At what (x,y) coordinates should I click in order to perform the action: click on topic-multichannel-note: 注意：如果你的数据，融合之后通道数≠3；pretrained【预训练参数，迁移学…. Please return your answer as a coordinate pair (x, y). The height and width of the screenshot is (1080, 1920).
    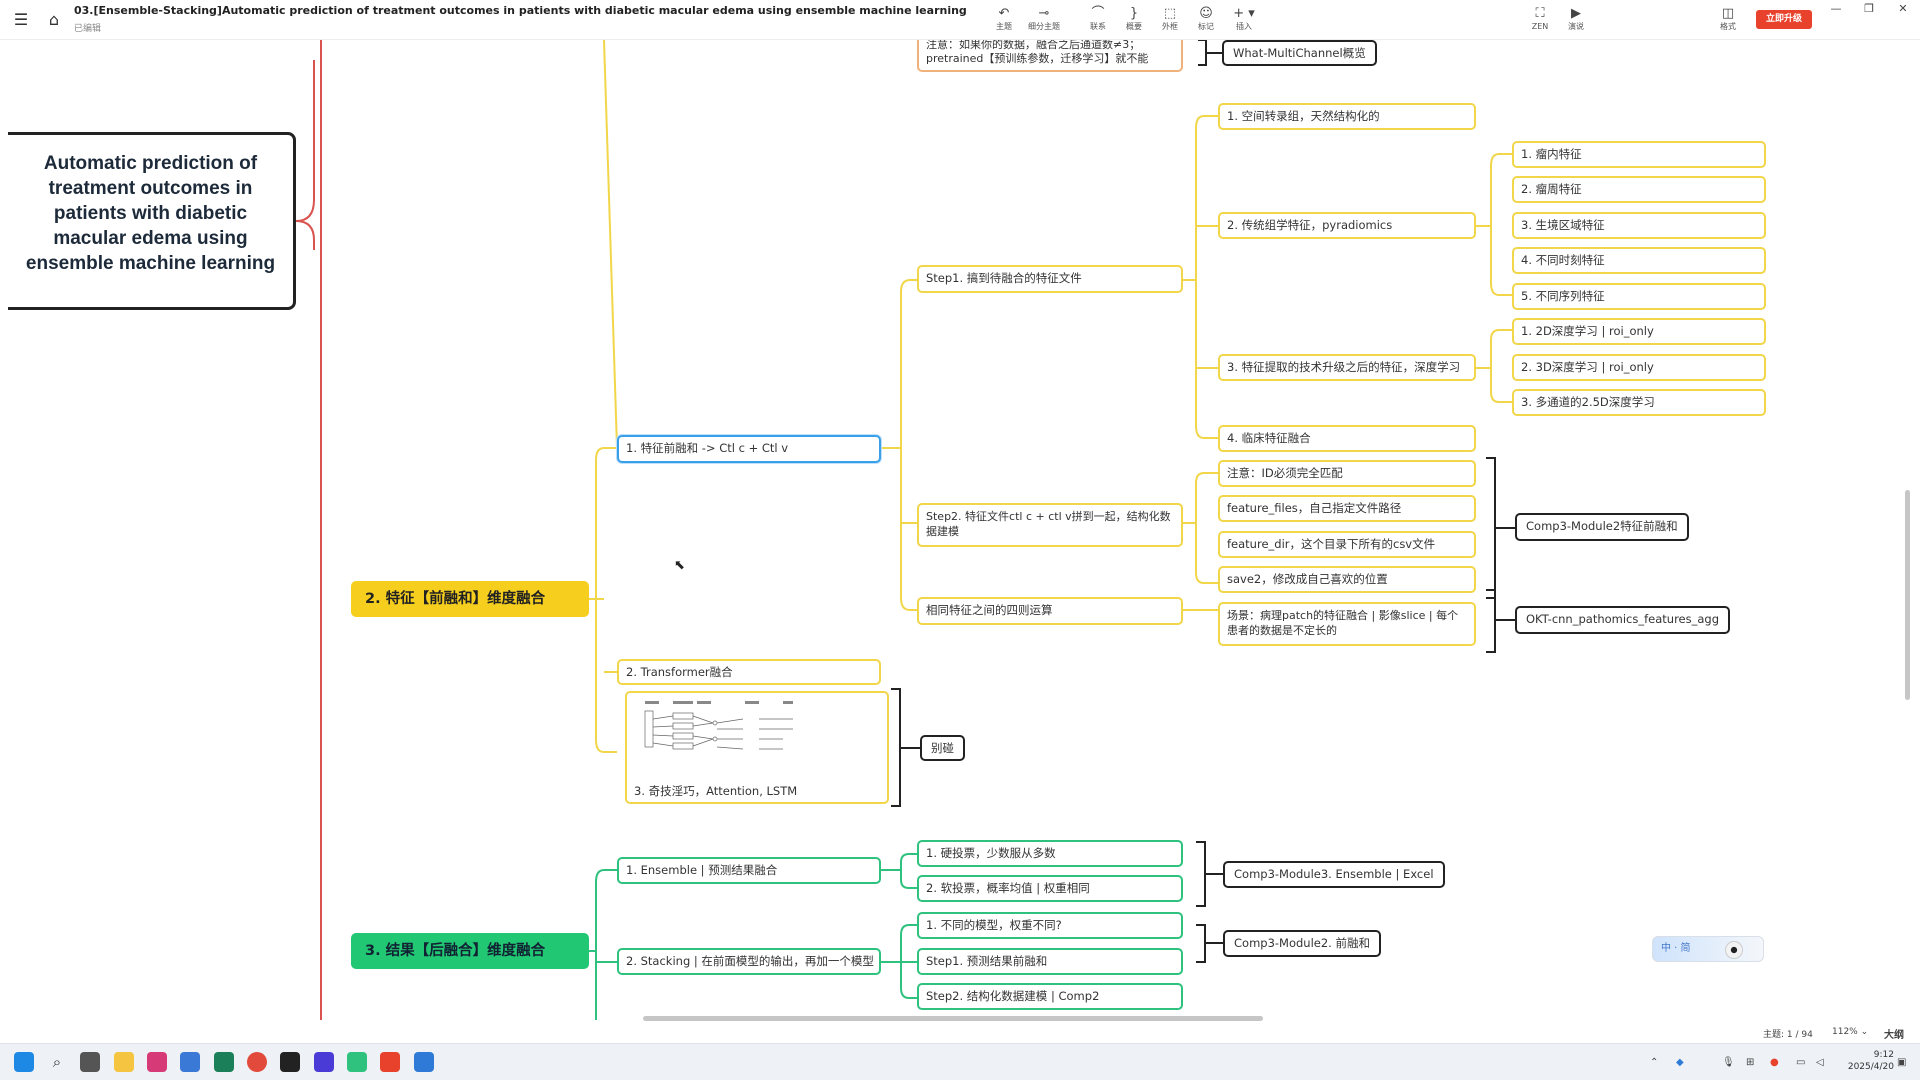
    Looking at the image, I should click on (1050, 56).